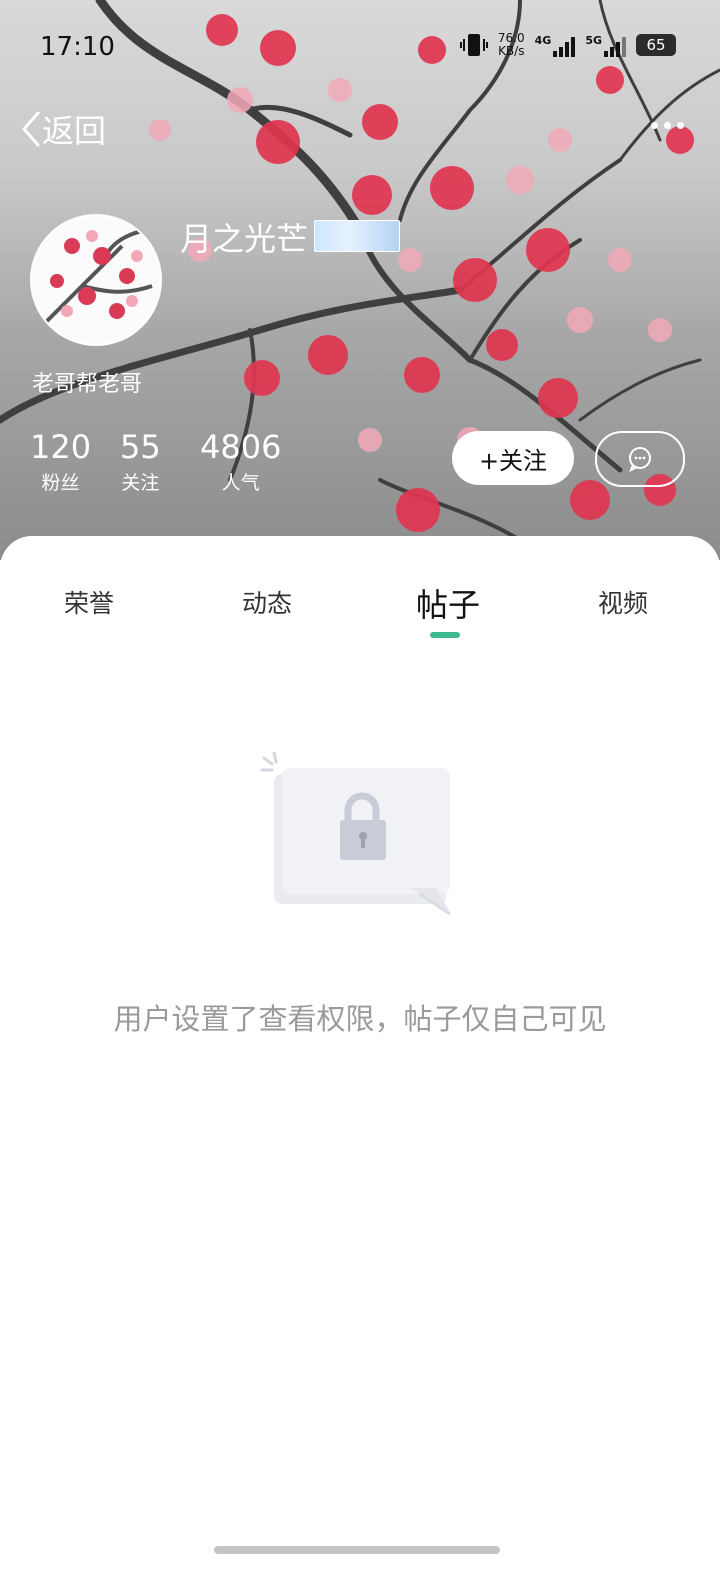 This screenshot has width=720, height=1584. I want to click on empty-state-message: 用户设置了查看权限，帖子仅自己可见, so click(360, 1019).